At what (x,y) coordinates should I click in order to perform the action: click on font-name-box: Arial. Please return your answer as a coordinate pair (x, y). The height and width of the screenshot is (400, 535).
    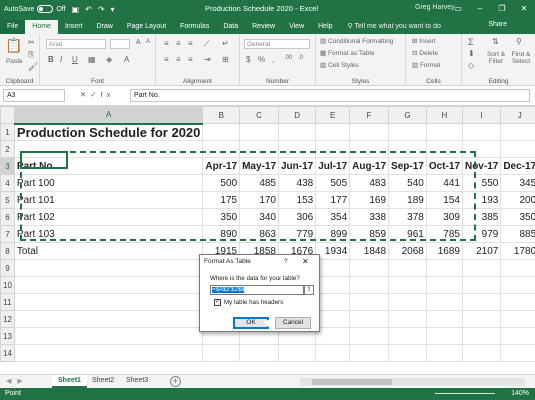
    Looking at the image, I should click on (76, 44).